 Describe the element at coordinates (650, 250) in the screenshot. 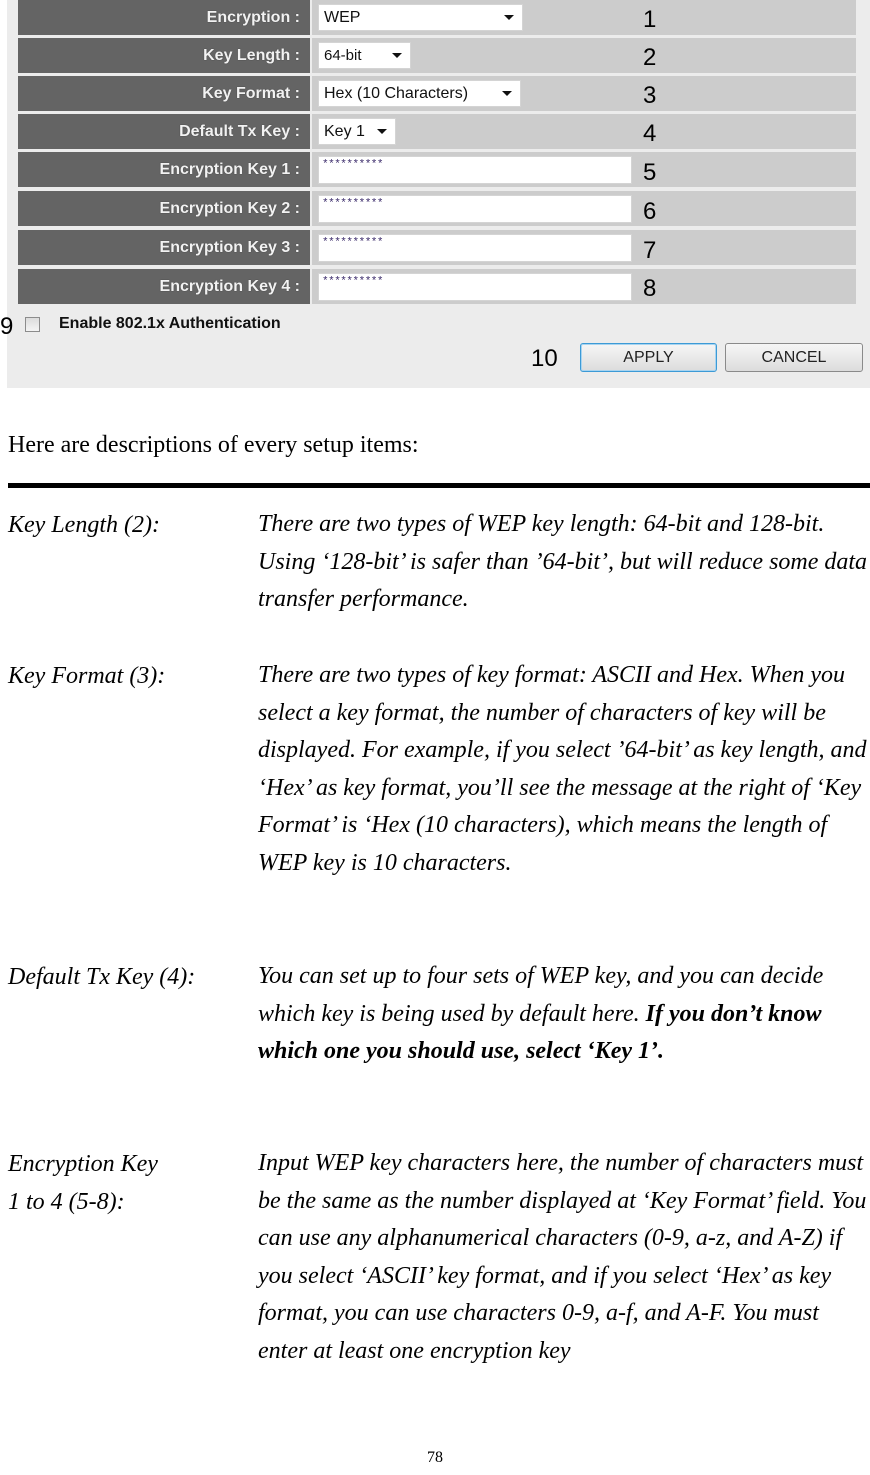

I see `callout-7: 7` at that location.